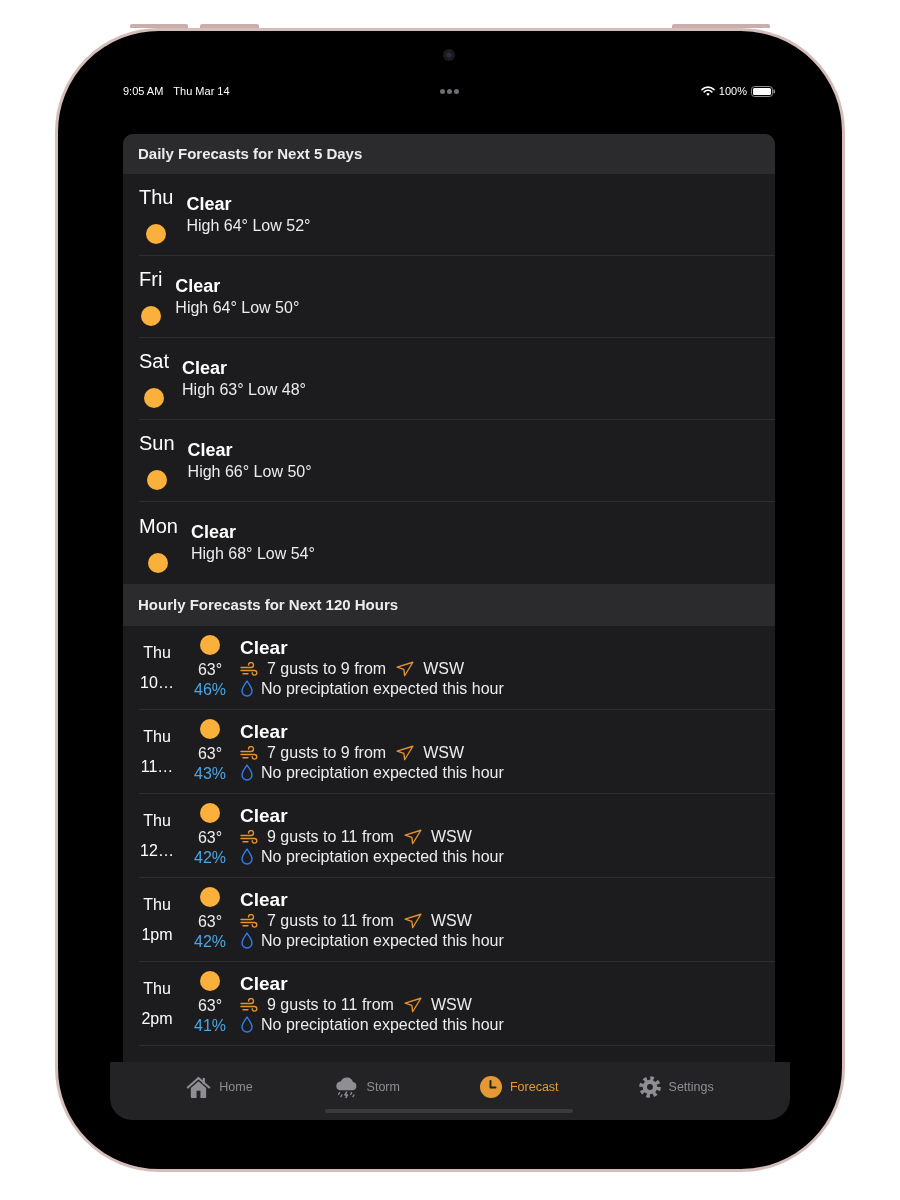 The height and width of the screenshot is (1200, 900). Describe the element at coordinates (490, 1087) in the screenshot. I see `clock-icon` at that location.